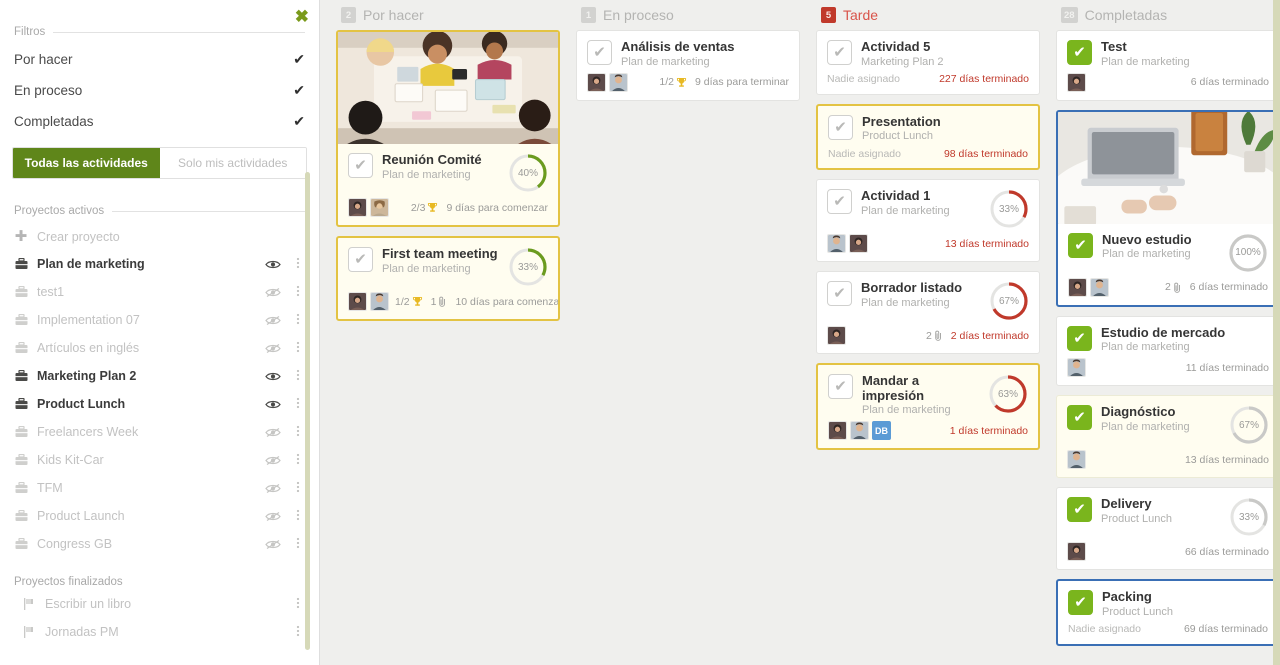 The height and width of the screenshot is (665, 1280). Describe the element at coordinates (159, 121) in the screenshot. I see `filter-row-2: Completadas ✔` at that location.